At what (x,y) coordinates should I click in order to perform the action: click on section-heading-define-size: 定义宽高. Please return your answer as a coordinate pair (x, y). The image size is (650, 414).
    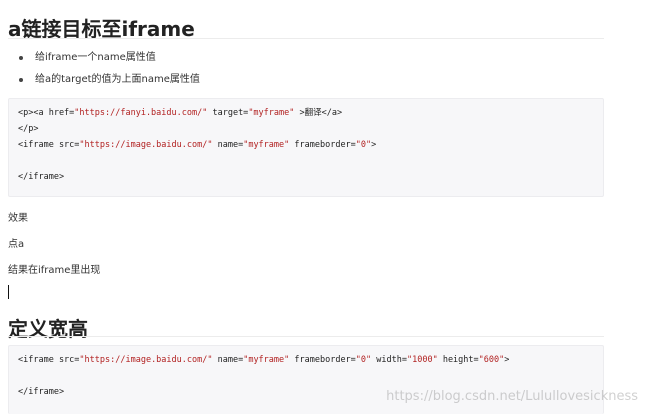
    Looking at the image, I should click on (48, 329).